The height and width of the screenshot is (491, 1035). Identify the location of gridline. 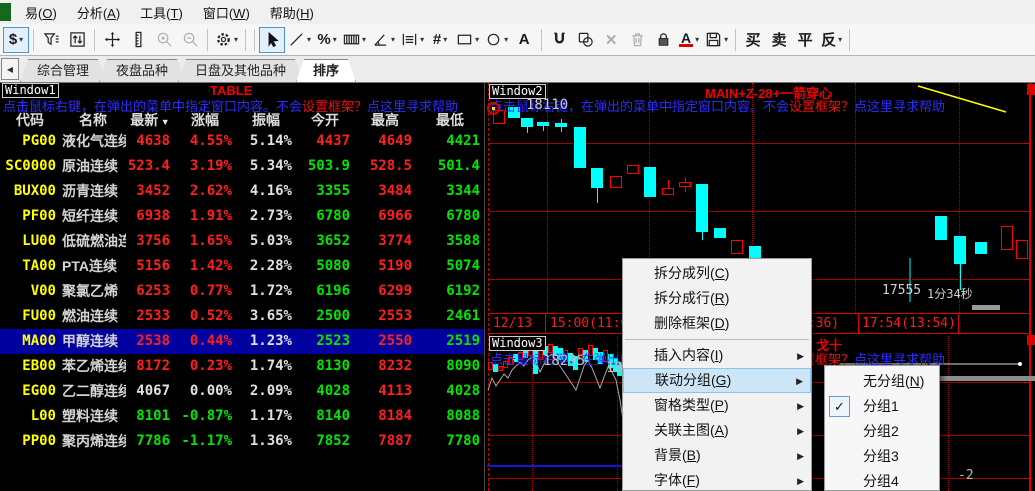
(759, 211).